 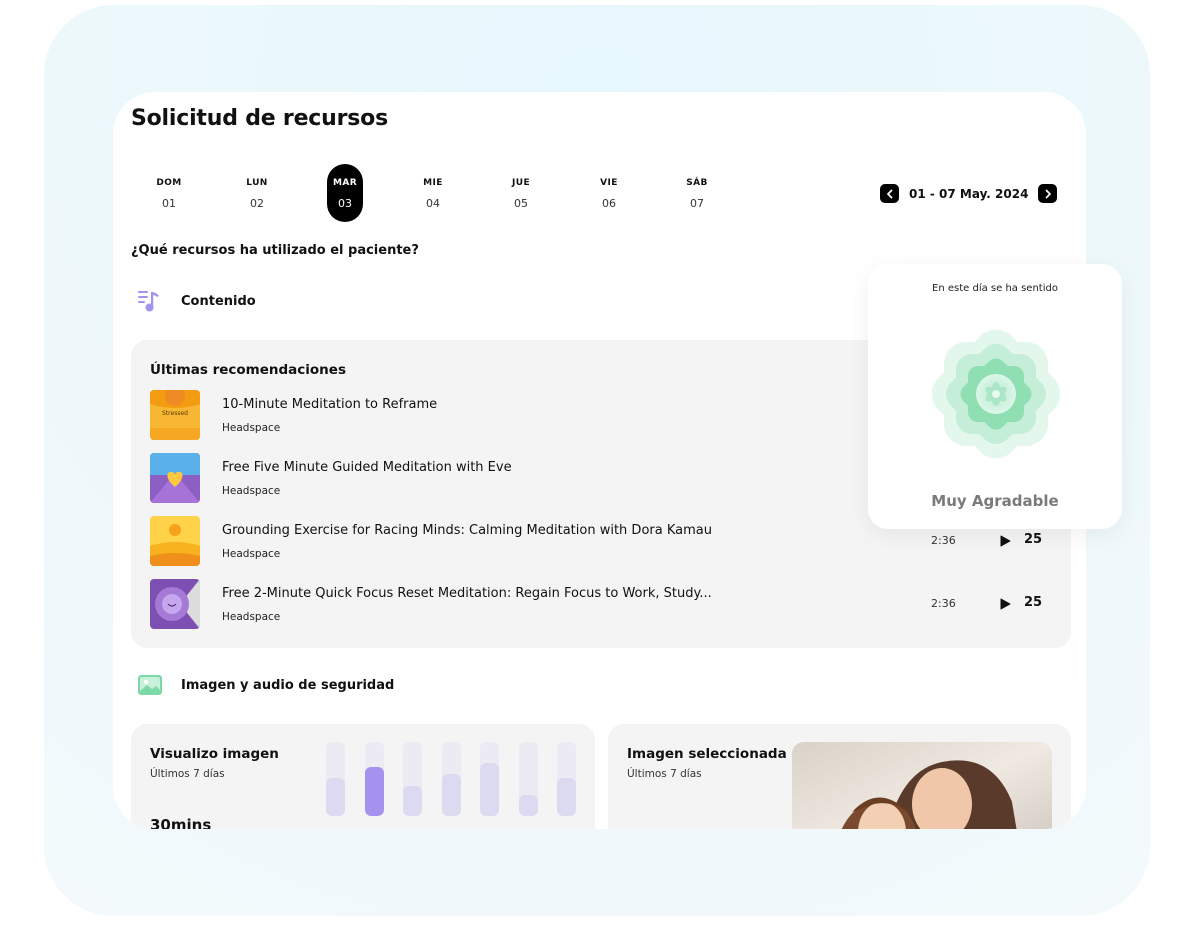 I want to click on day-mie: MIE 04, so click(x=433, y=193).